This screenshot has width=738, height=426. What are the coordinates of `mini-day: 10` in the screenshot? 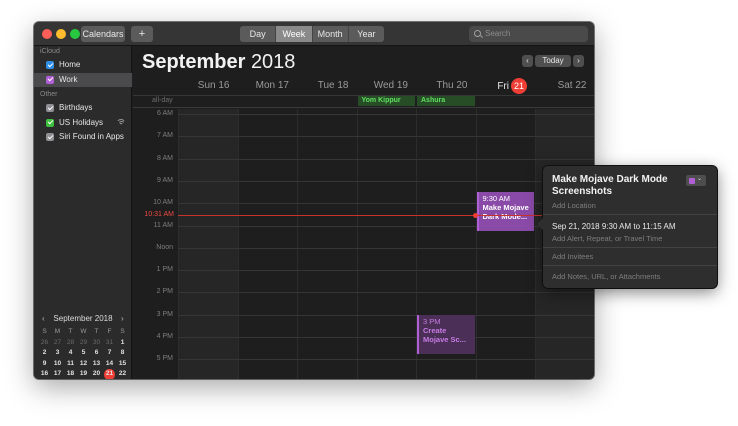 It's located at (57, 364).